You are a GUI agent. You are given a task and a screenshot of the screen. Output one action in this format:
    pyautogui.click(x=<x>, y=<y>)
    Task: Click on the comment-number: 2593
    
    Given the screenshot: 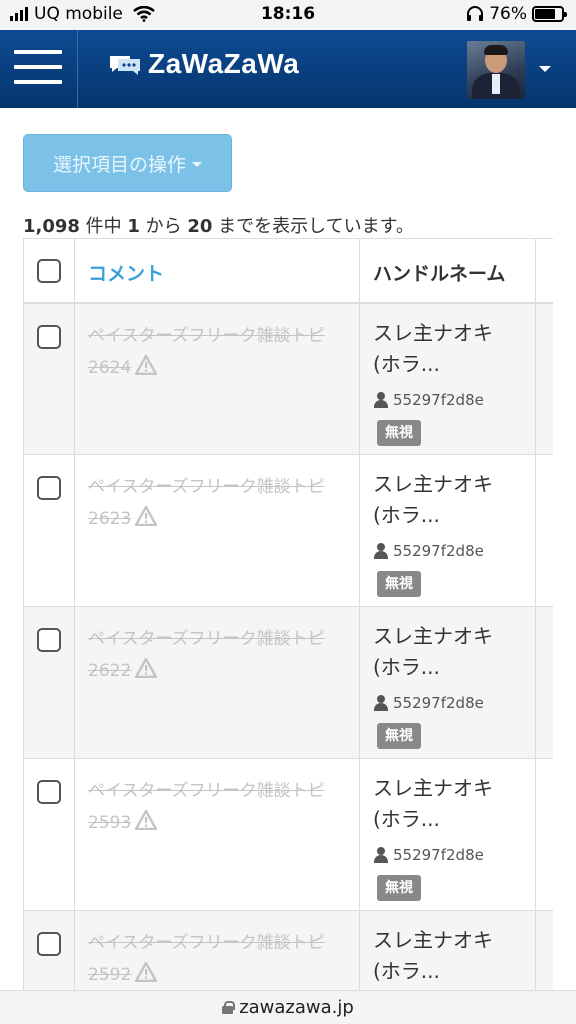 What is the action you would take?
    pyautogui.click(x=109, y=823)
    